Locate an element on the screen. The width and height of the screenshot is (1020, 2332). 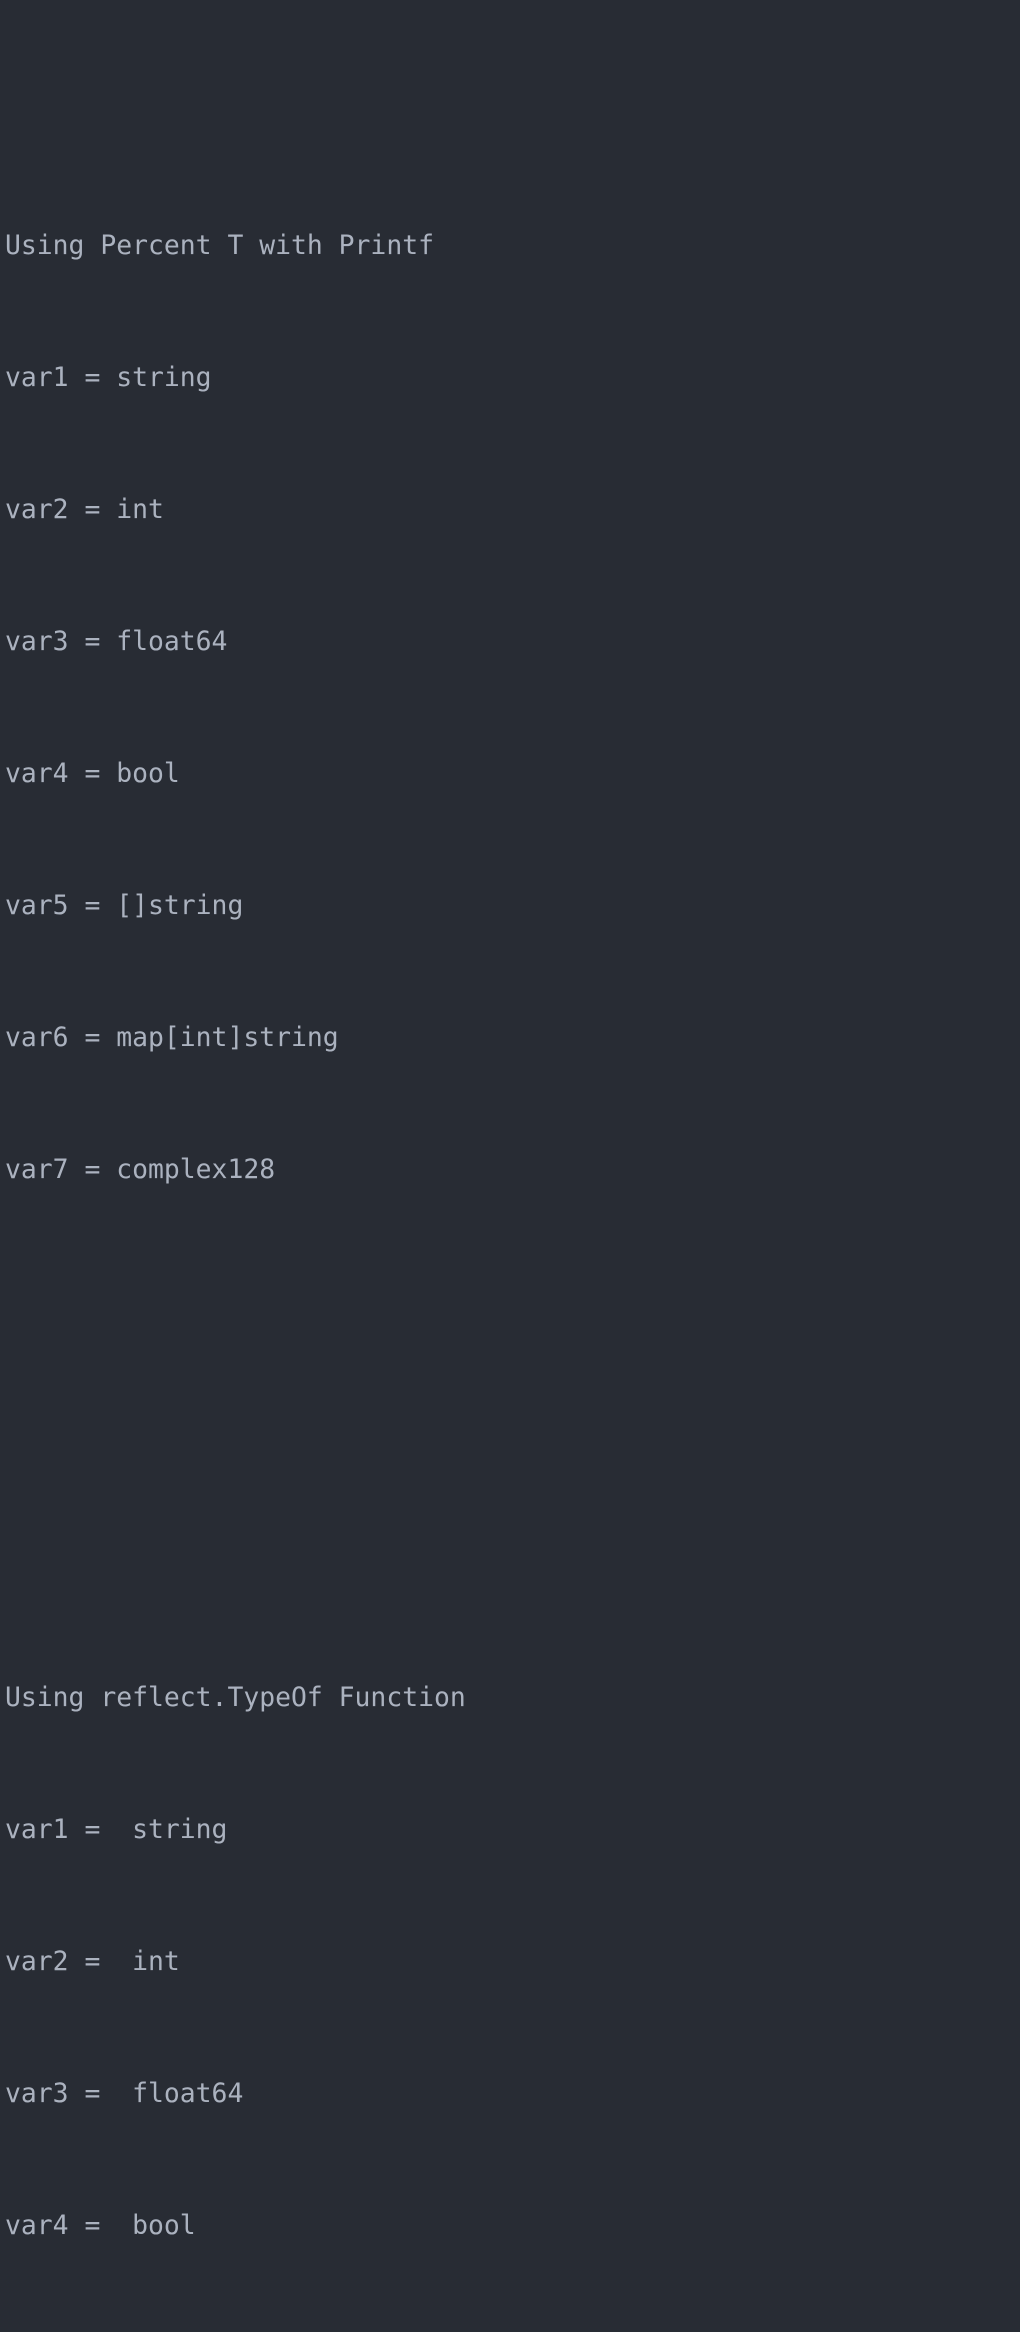
output-line: var6 = map[int]string is located at coordinates (172, 1037).